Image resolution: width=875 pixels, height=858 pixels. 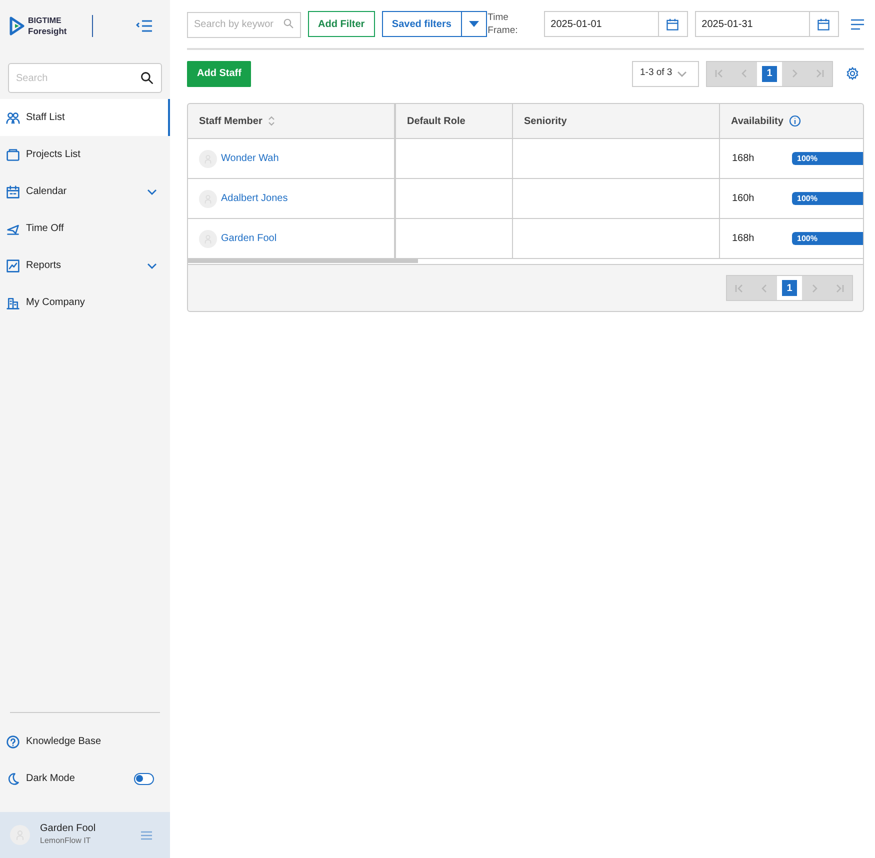 I want to click on page-size-dropdown: 1-3 of 3, so click(x=665, y=73).